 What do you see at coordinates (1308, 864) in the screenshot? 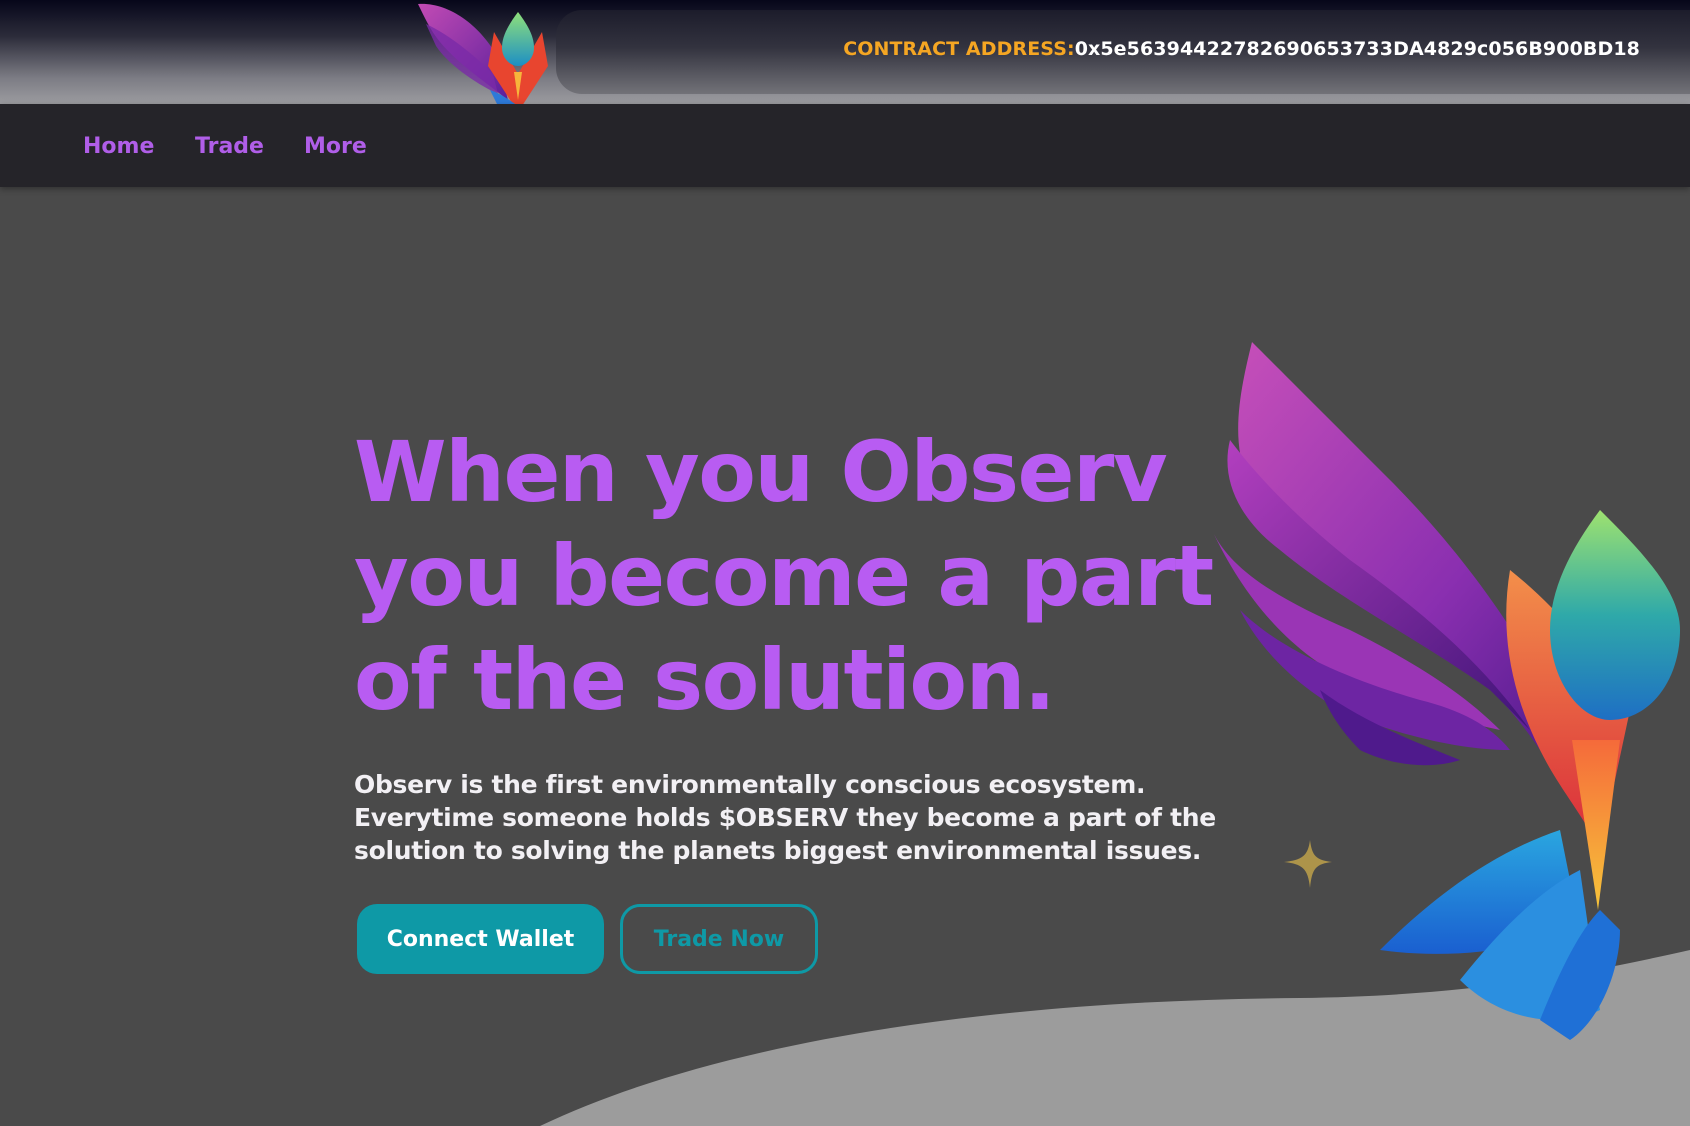
I see `sparkle-star-icon` at bounding box center [1308, 864].